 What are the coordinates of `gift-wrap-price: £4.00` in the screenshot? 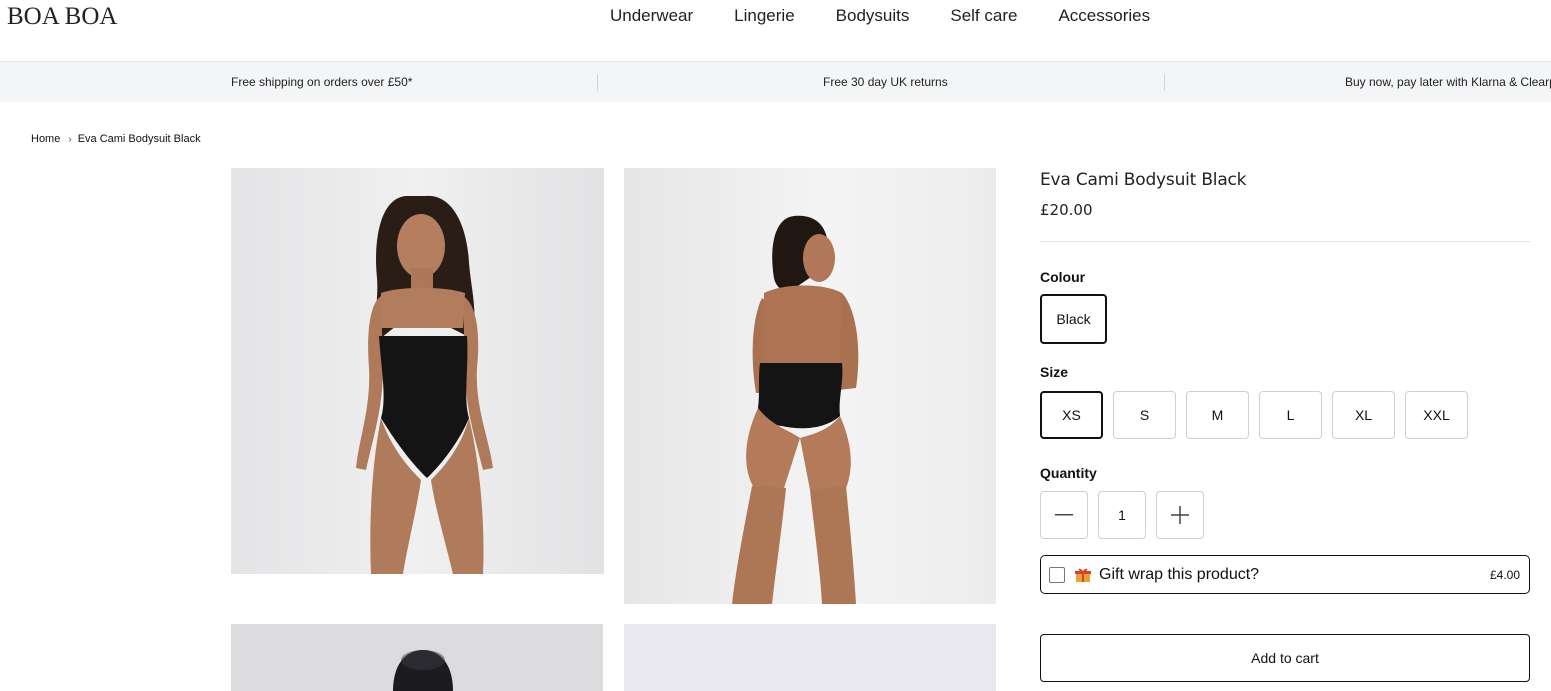 It's located at (1504, 574).